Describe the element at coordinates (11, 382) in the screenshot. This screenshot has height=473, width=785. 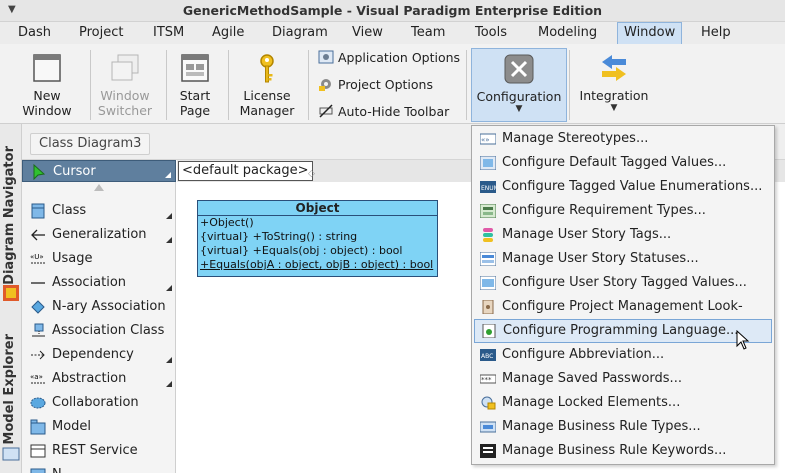
I see `model-explorer-tab: Model Explorer` at that location.